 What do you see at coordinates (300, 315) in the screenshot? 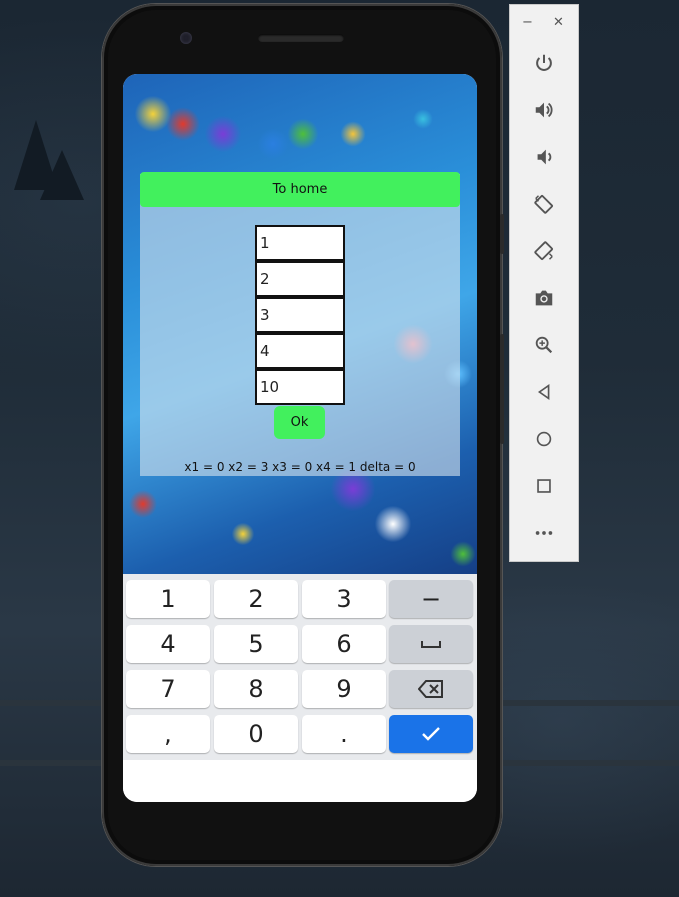
I see `input-field-3: 3` at bounding box center [300, 315].